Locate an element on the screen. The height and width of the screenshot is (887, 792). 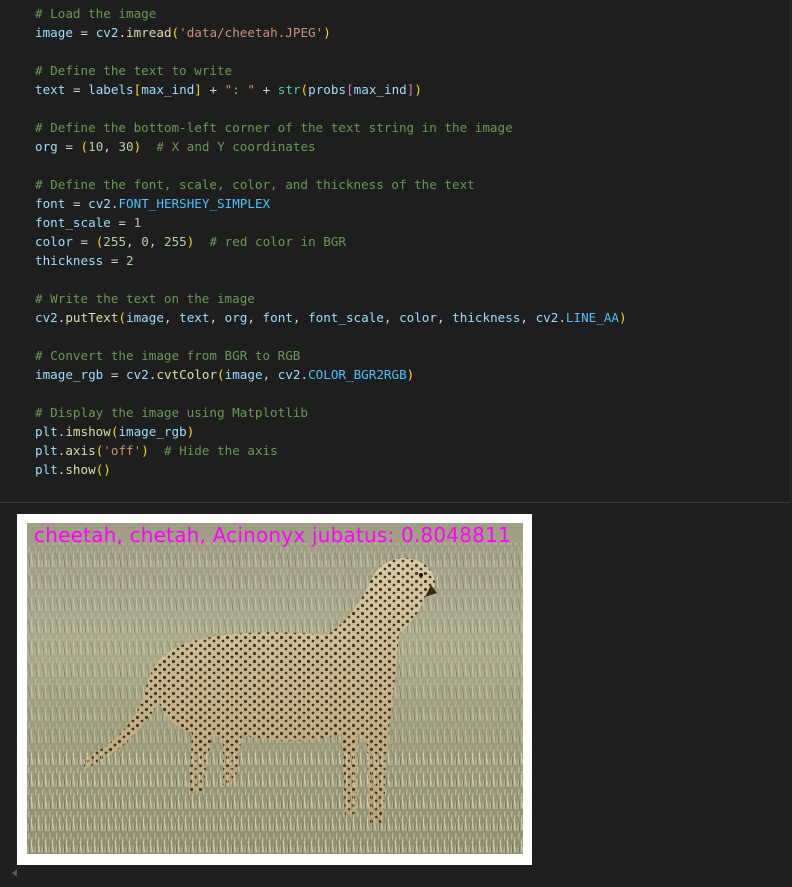
code-line: # Display the image using Matplotlib is located at coordinates (171, 412).